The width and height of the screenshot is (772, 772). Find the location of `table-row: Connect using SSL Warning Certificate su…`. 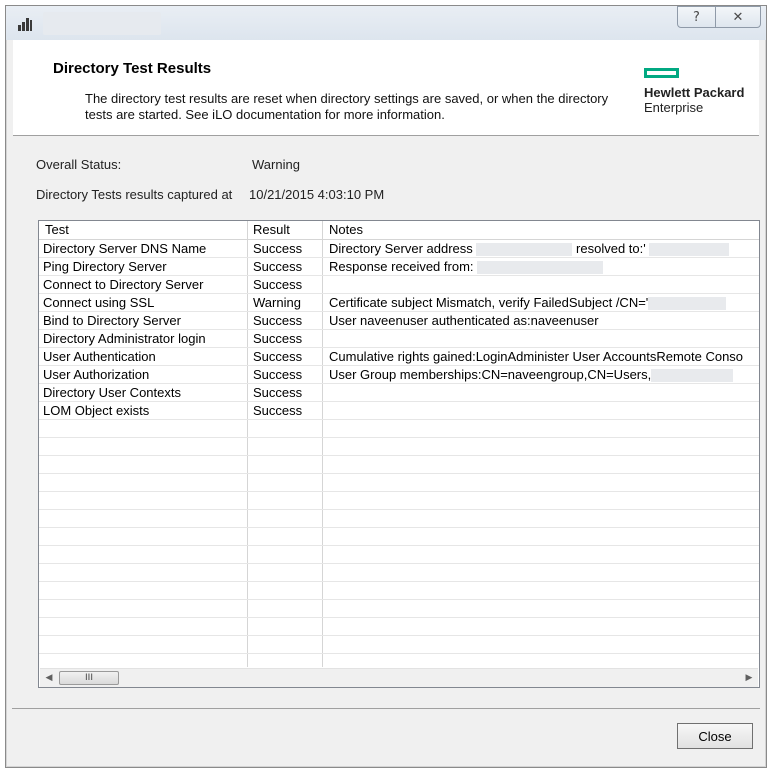

table-row: Connect using SSL Warning Certificate su… is located at coordinates (399, 303).